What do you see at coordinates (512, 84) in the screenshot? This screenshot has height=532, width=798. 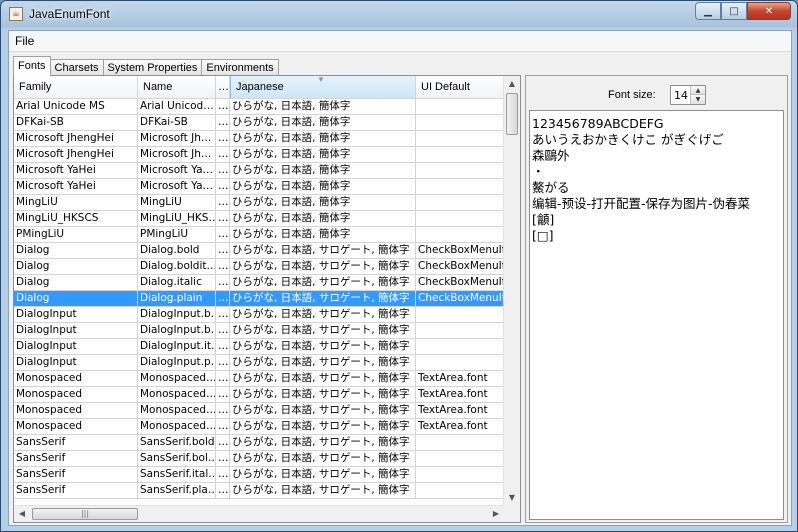 I see `scroll-up-icon: ▲` at bounding box center [512, 84].